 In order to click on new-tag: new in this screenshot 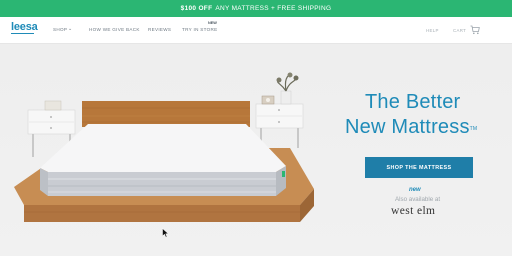, I will do `click(415, 190)`.